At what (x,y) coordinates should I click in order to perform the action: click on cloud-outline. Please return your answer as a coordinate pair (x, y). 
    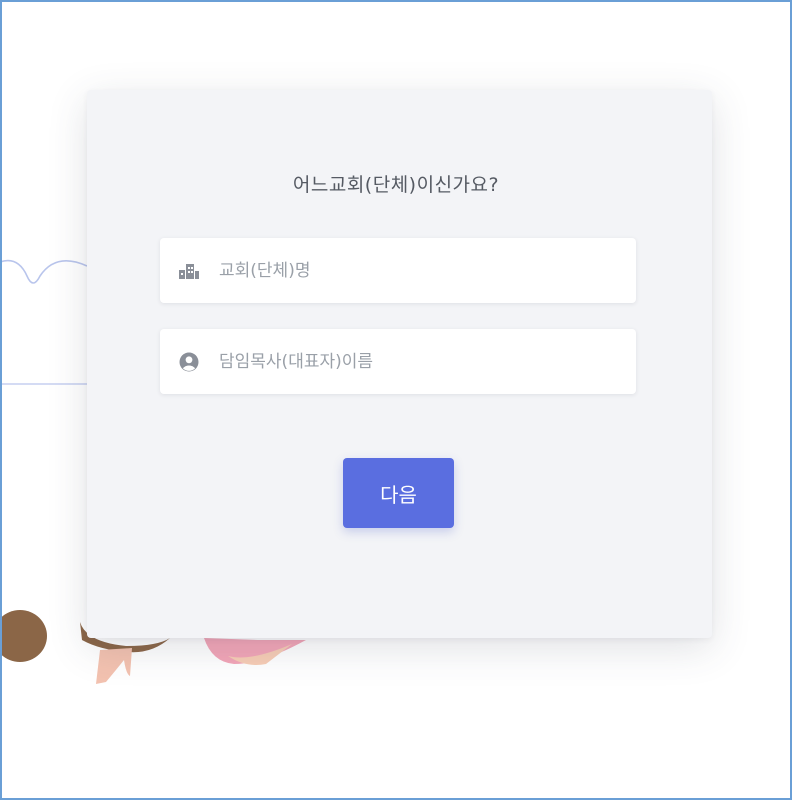
    Looking at the image, I should click on (44, 322).